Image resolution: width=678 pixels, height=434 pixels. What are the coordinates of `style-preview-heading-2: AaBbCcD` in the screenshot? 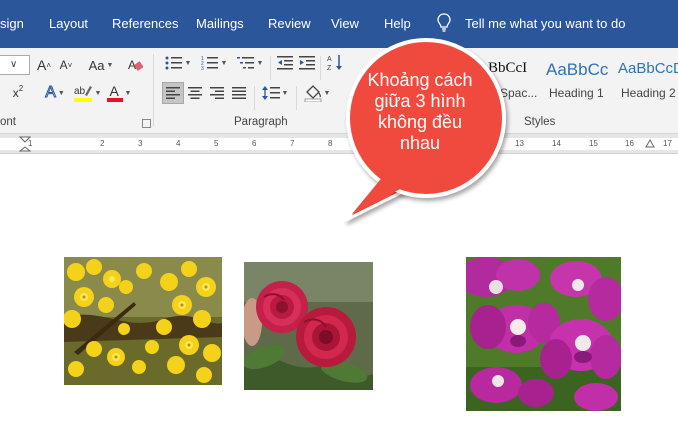 It's located at (648, 68).